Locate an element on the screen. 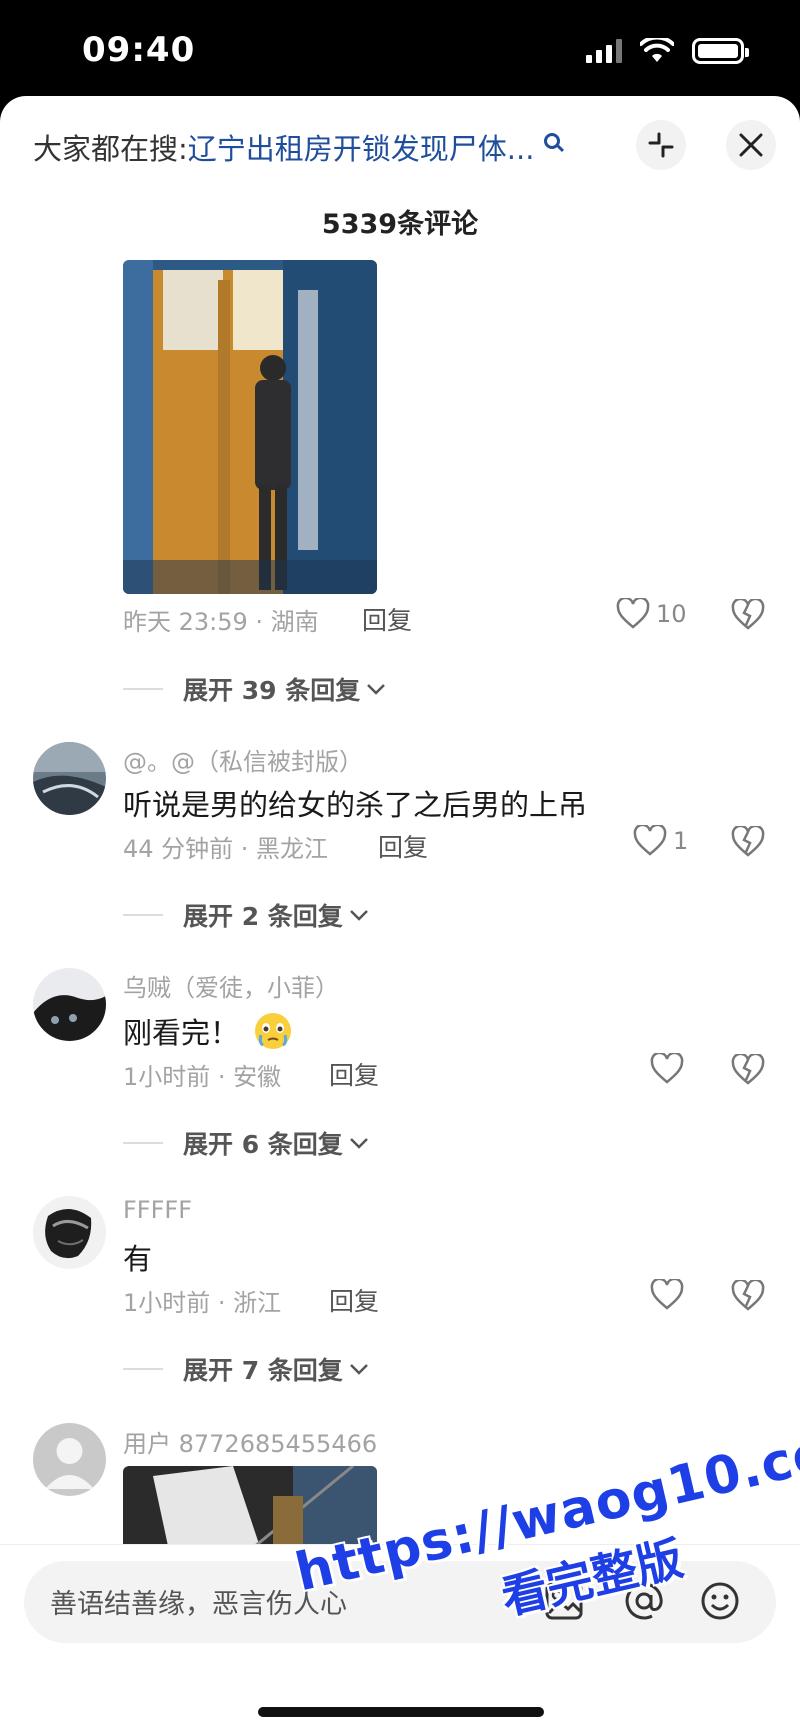  collapse-icon is located at coordinates (661, 145).